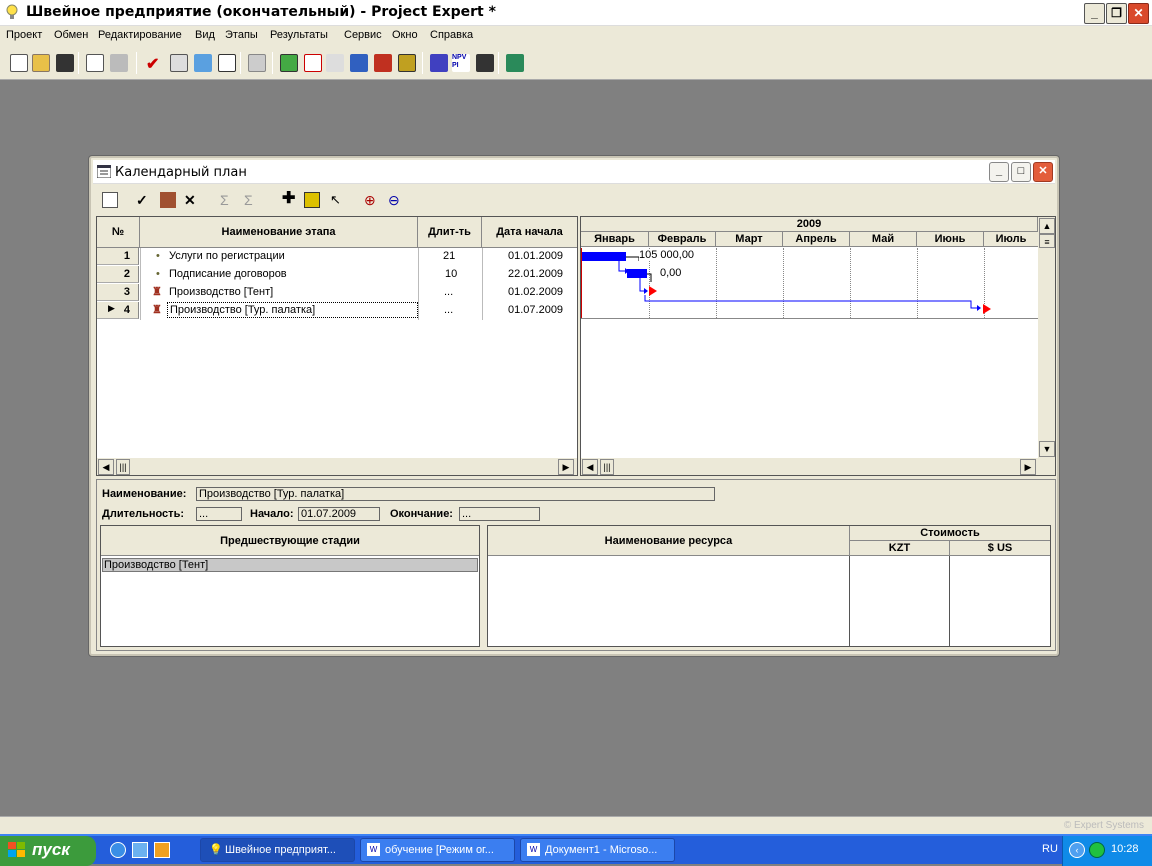 The image size is (1152, 866). I want to click on predecessor-item: Производство [Тент], so click(290, 565).